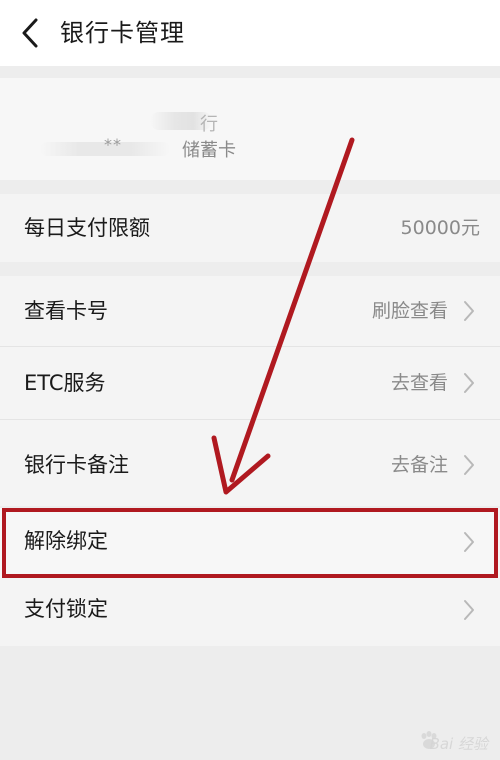  What do you see at coordinates (30, 33) in the screenshot?
I see `chevron-left-icon` at bounding box center [30, 33].